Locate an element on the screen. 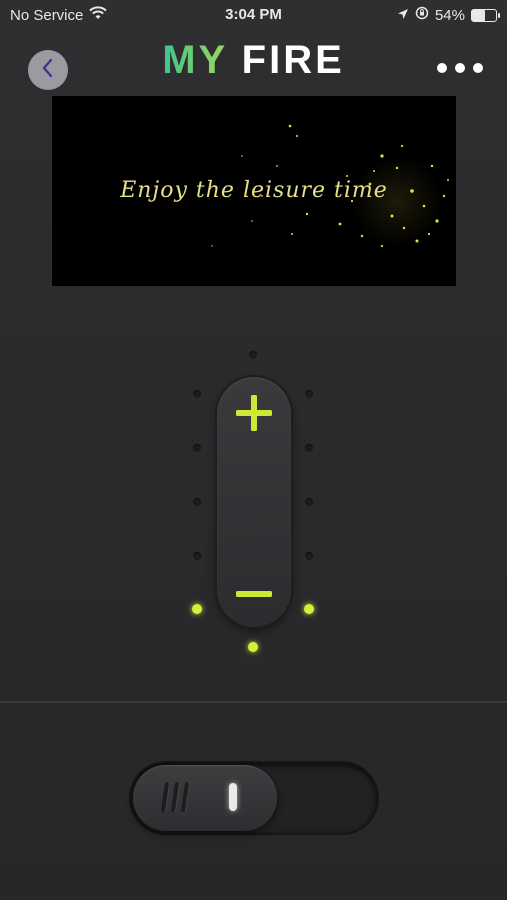  app-title: MY FIRE is located at coordinates (253, 60).